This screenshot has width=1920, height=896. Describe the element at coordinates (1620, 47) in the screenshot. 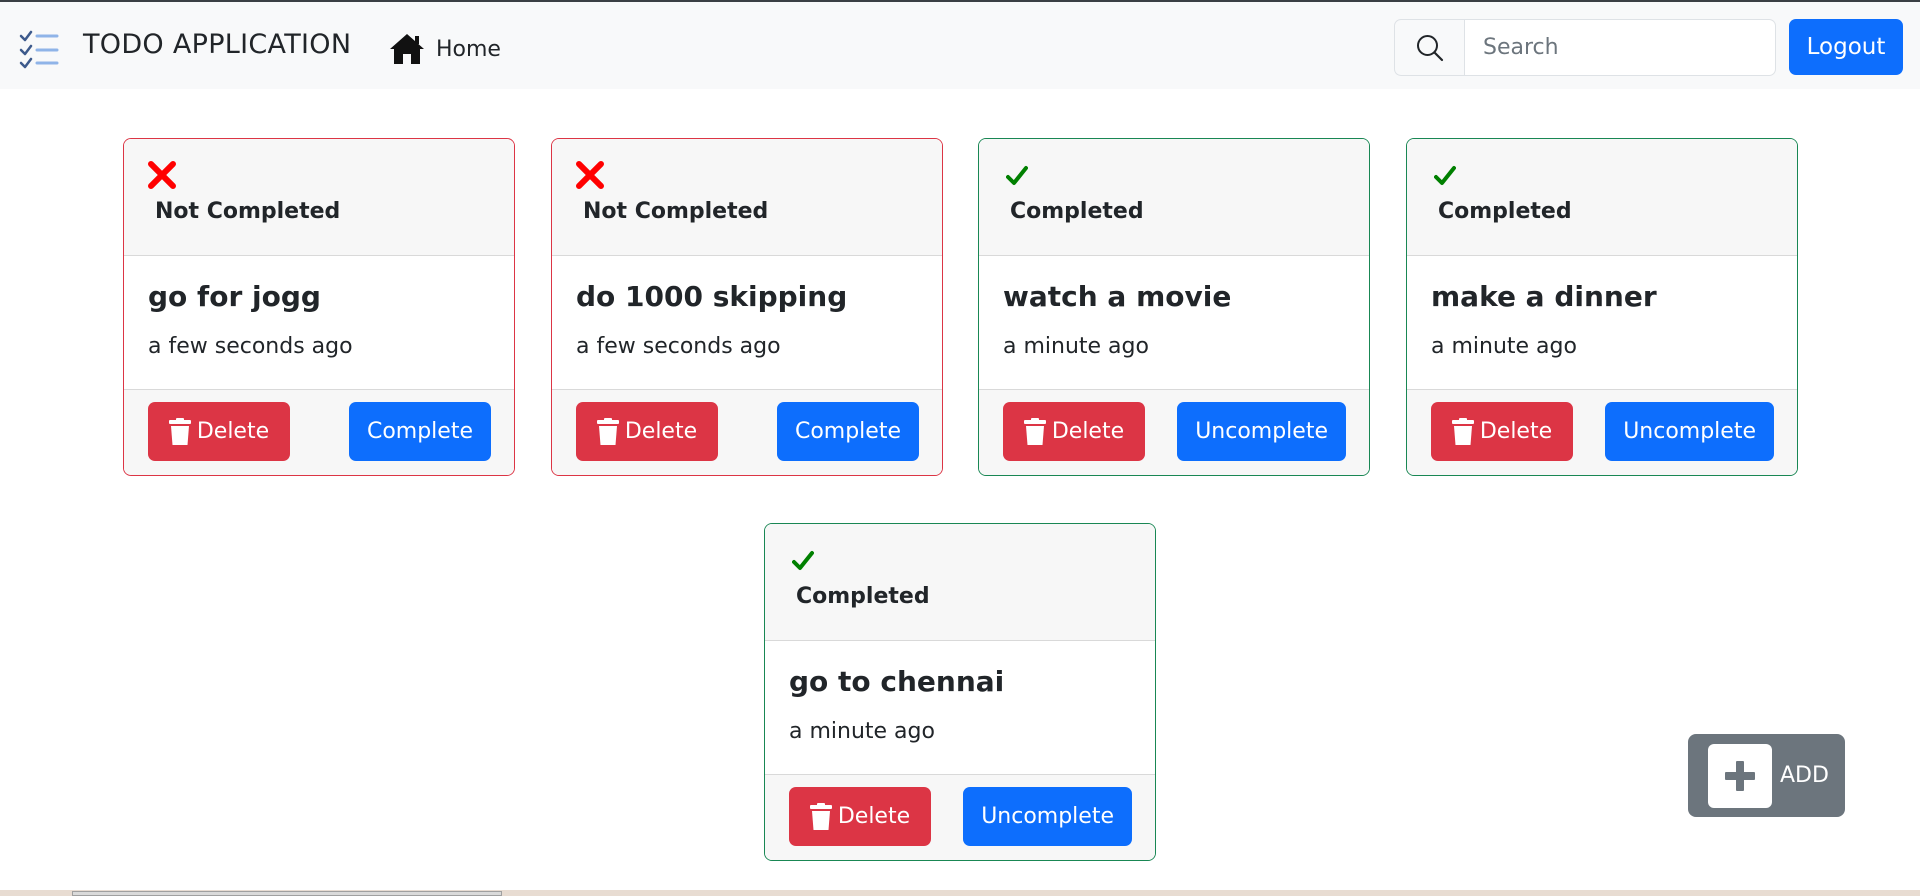

I see `search-input` at that location.